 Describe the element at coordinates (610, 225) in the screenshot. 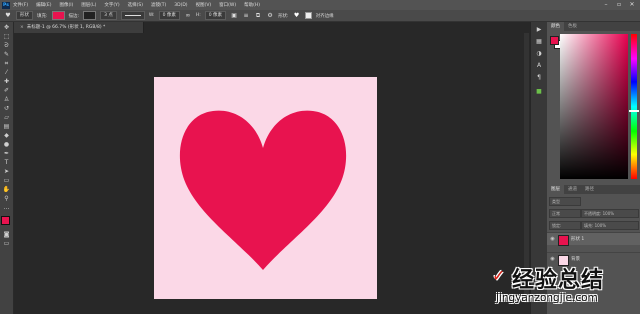

I see `fill-opacity-field: 填充: 100%` at that location.